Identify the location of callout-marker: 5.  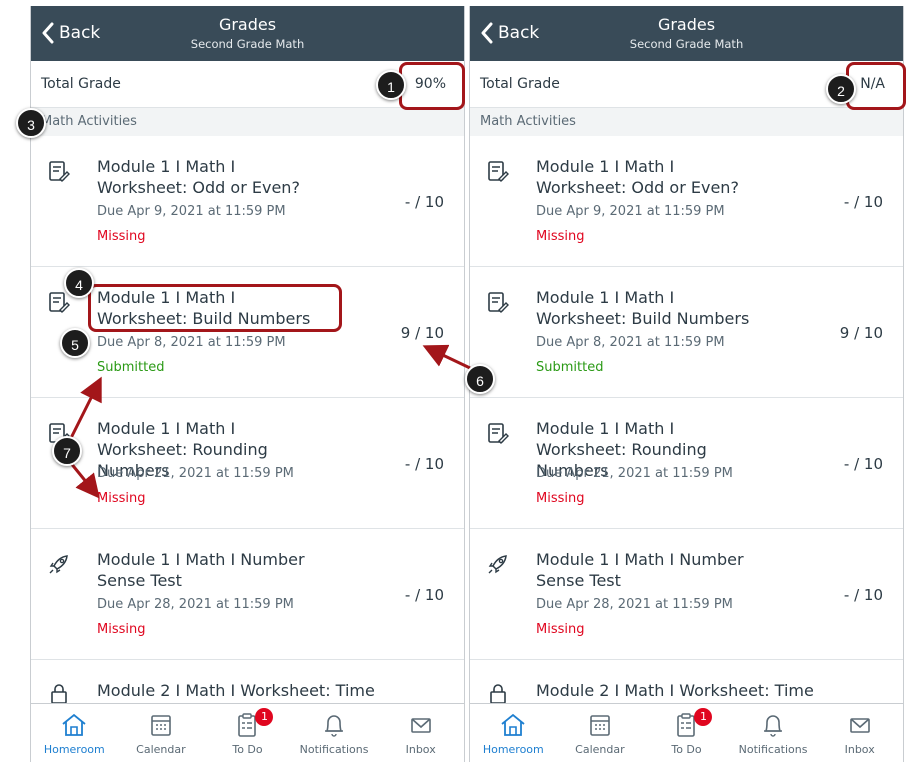
(75, 343).